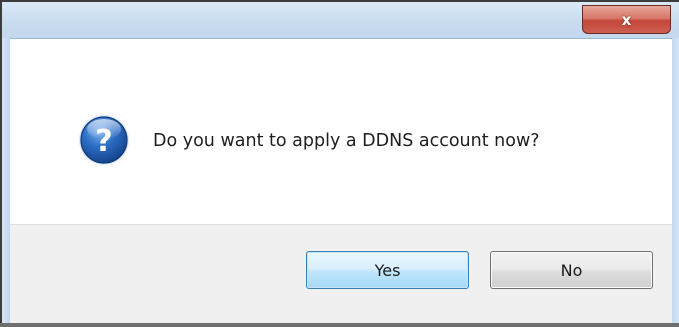 This screenshot has width=679, height=327. What do you see at coordinates (346, 141) in the screenshot?
I see `dialog-message: Do you want to apply a DDNS account now?` at bounding box center [346, 141].